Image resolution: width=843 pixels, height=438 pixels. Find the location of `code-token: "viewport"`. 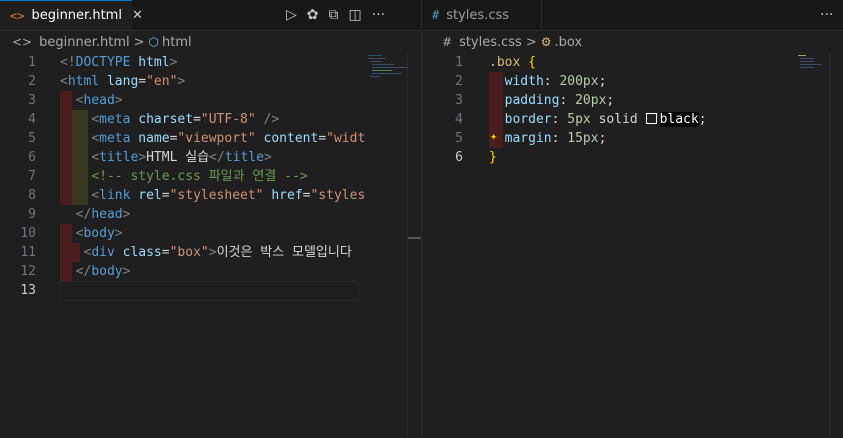

code-token: "viewport" is located at coordinates (216, 138).